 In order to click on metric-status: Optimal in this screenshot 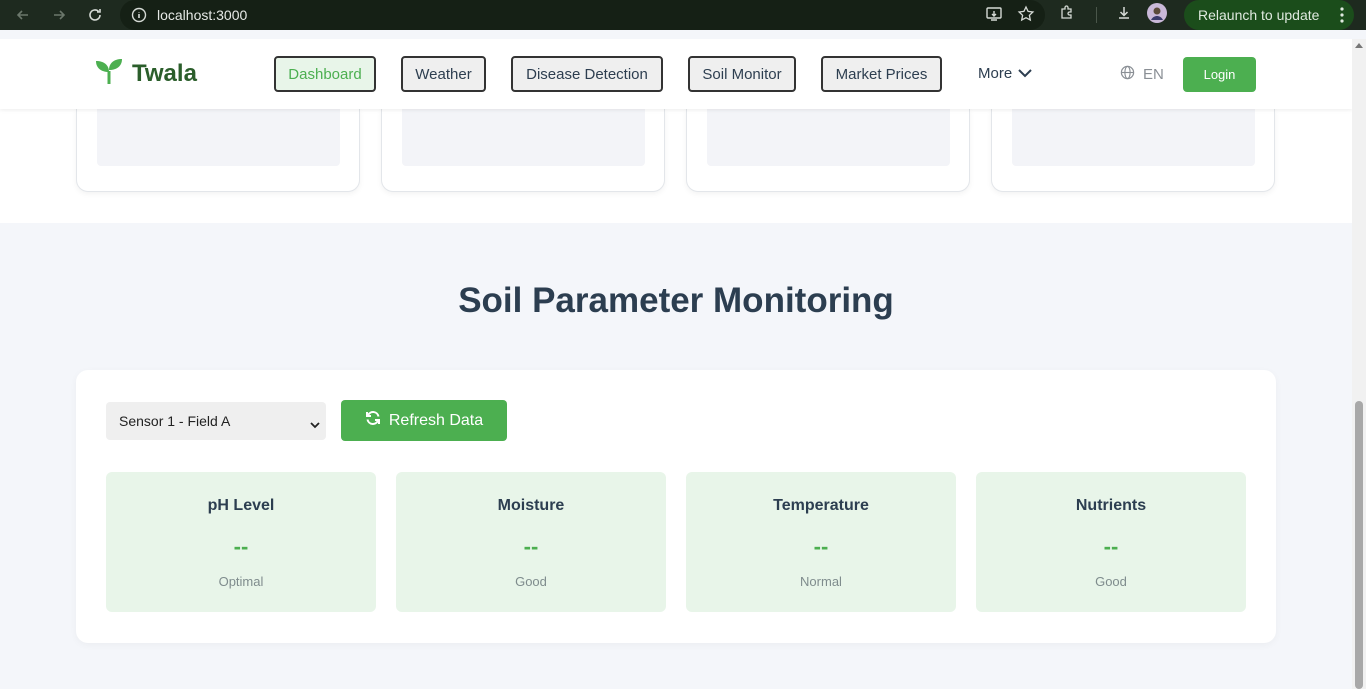, I will do `click(241, 581)`.